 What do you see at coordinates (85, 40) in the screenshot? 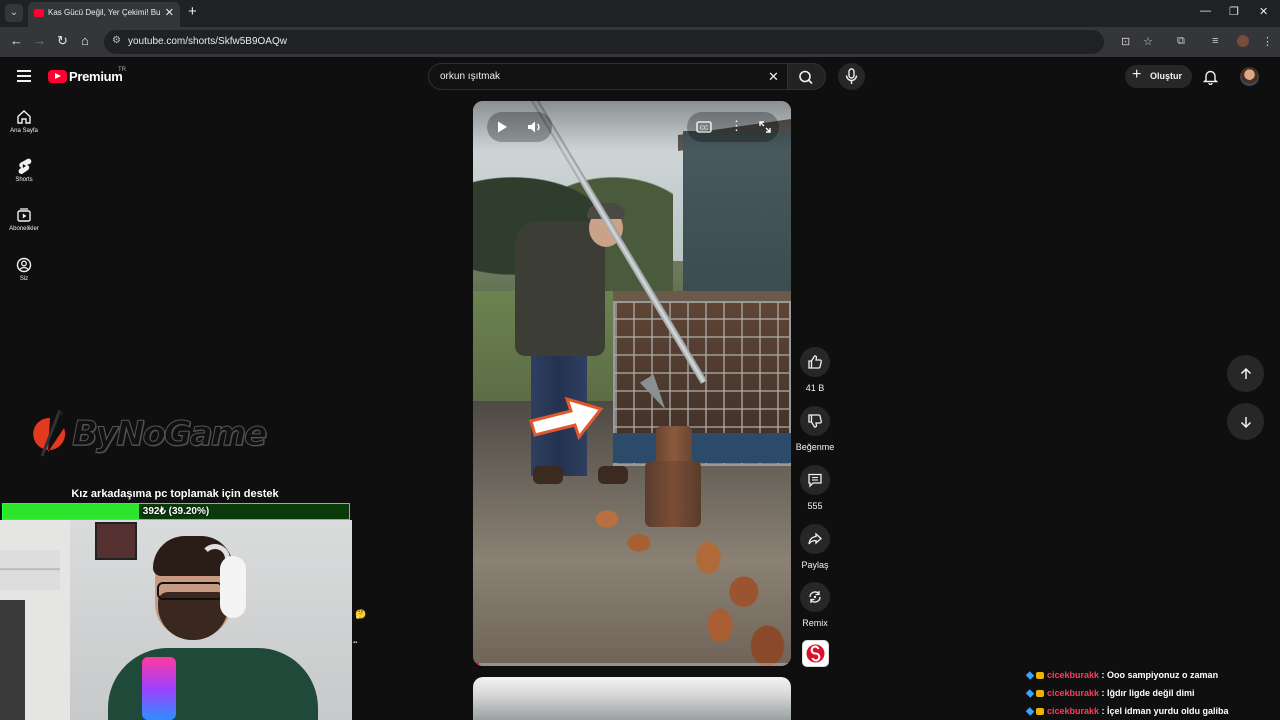
I see `home-icon: ⌂` at bounding box center [85, 40].